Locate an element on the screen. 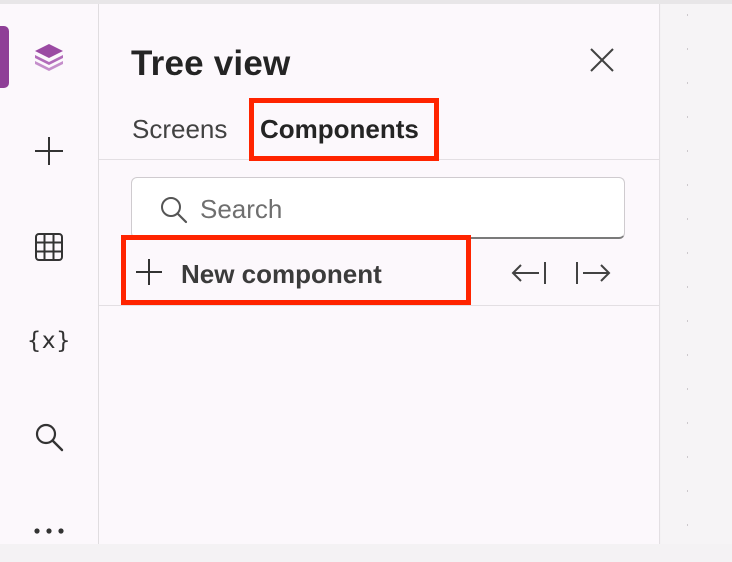  search-input is located at coordinates (400, 209).